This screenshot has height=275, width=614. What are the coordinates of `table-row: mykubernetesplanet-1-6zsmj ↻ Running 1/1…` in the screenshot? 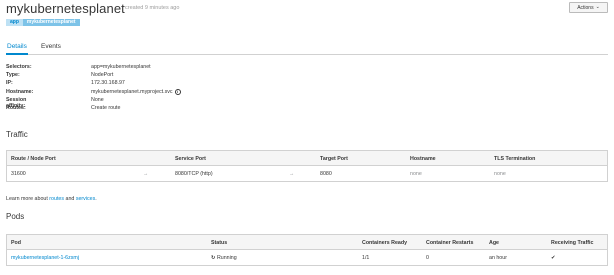 It's located at (307, 257).